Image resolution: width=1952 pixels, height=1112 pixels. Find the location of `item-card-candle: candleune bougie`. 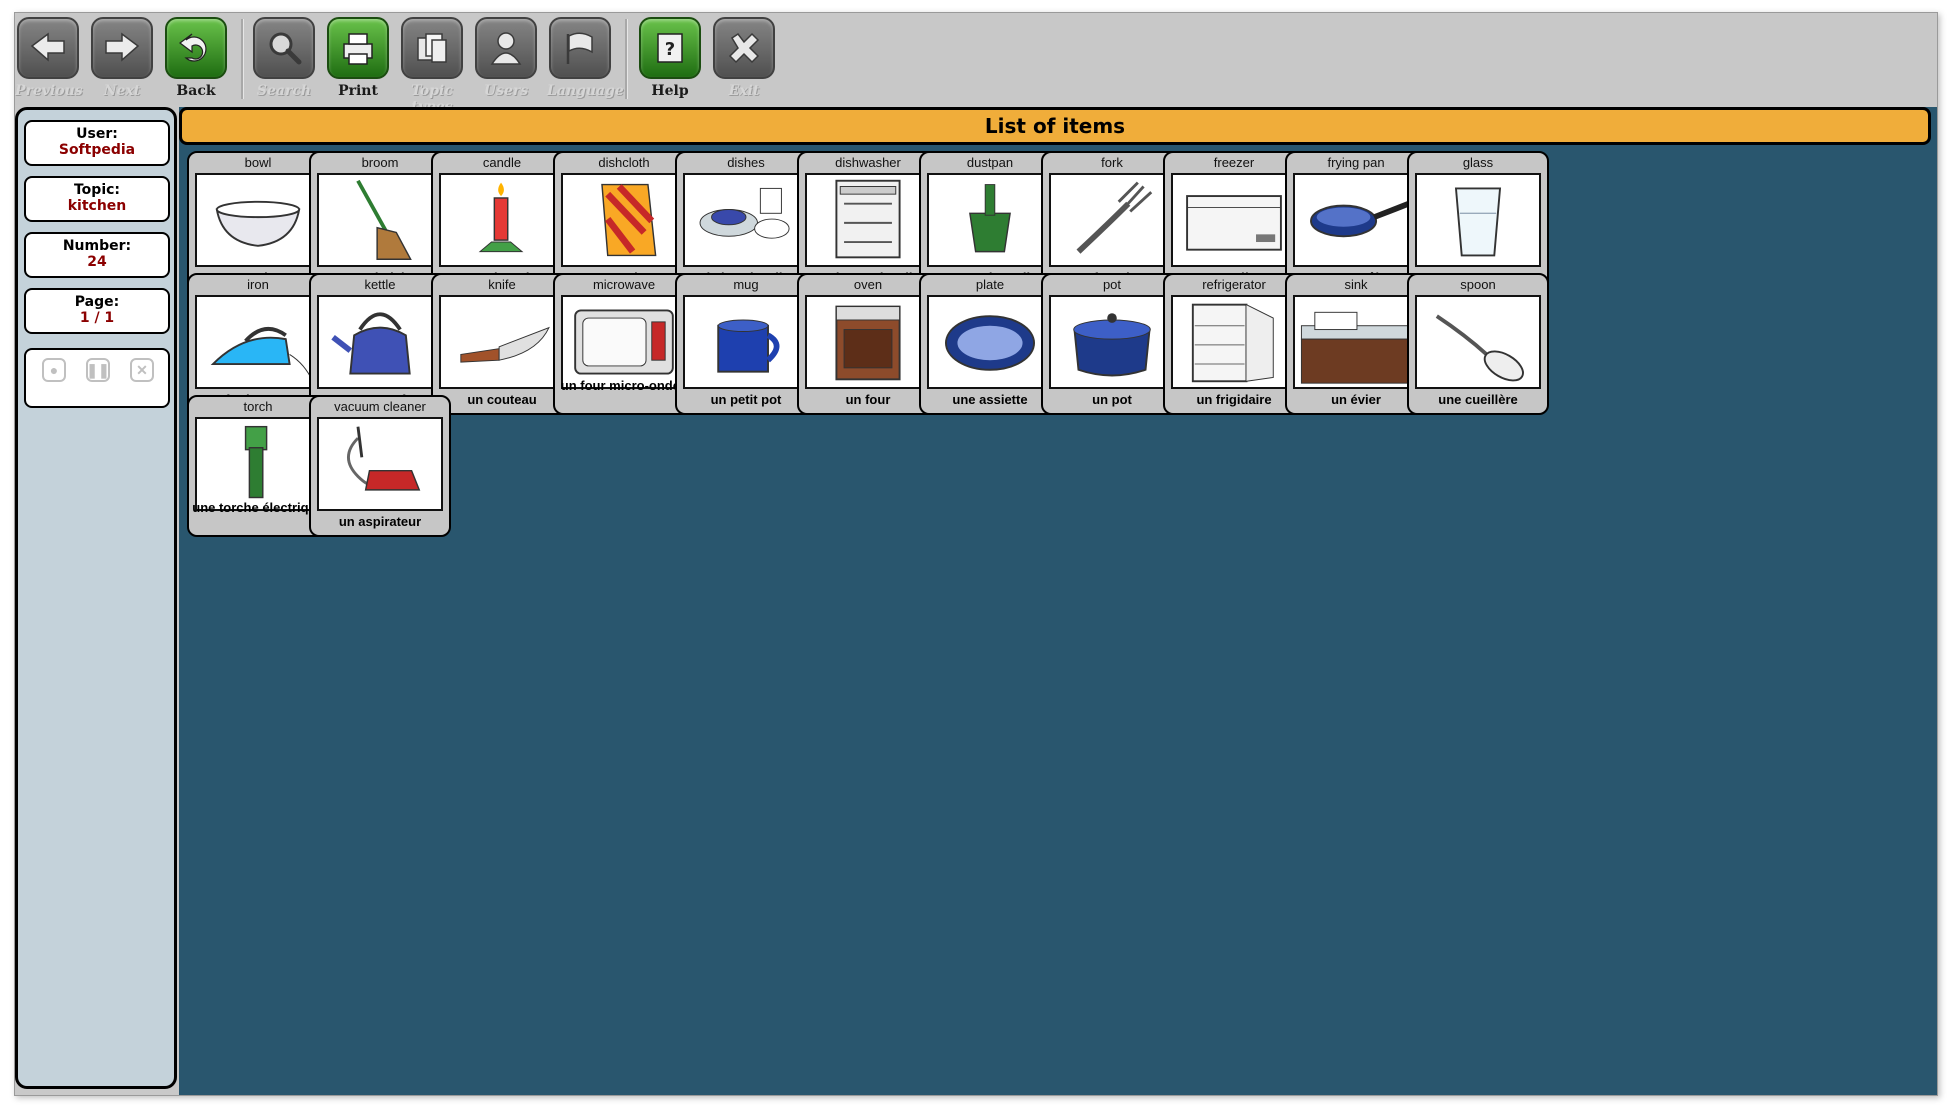

item-card-candle: candleune bougie is located at coordinates (502, 222).